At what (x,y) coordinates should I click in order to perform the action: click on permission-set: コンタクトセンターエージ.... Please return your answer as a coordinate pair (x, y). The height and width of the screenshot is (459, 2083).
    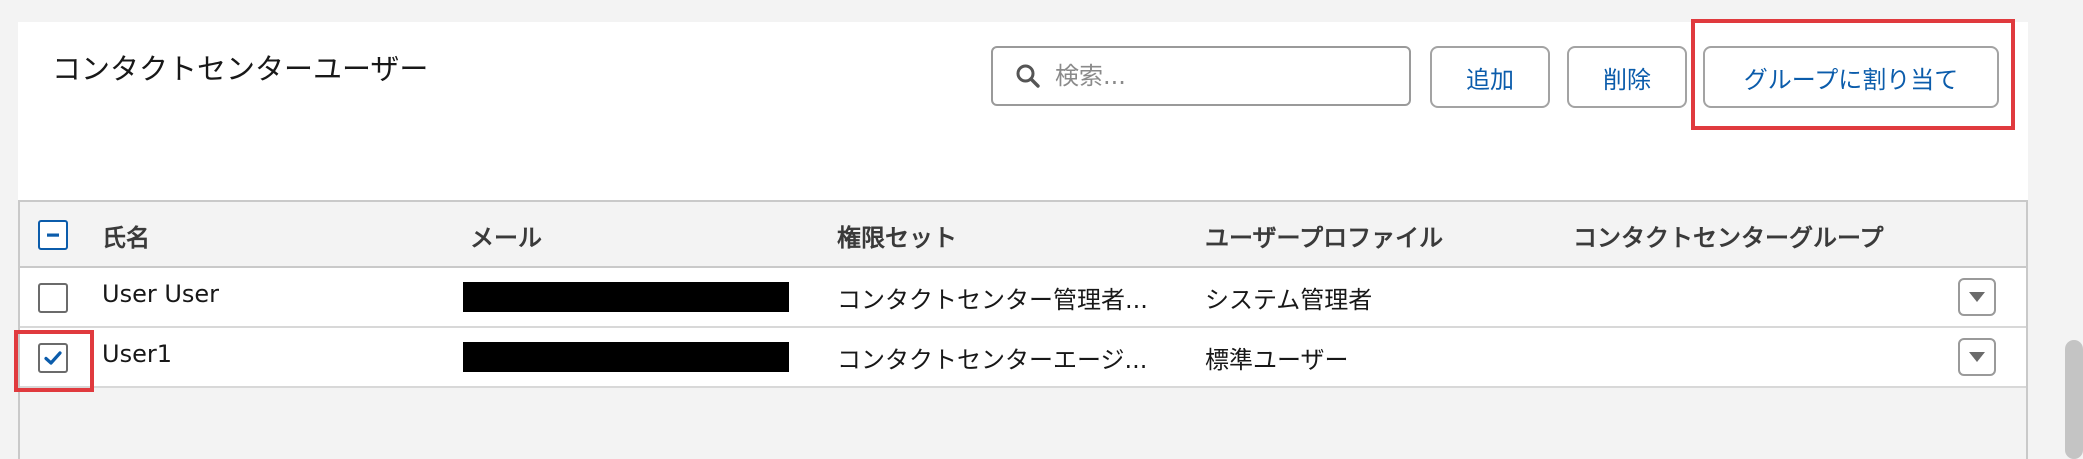
    Looking at the image, I should click on (992, 360).